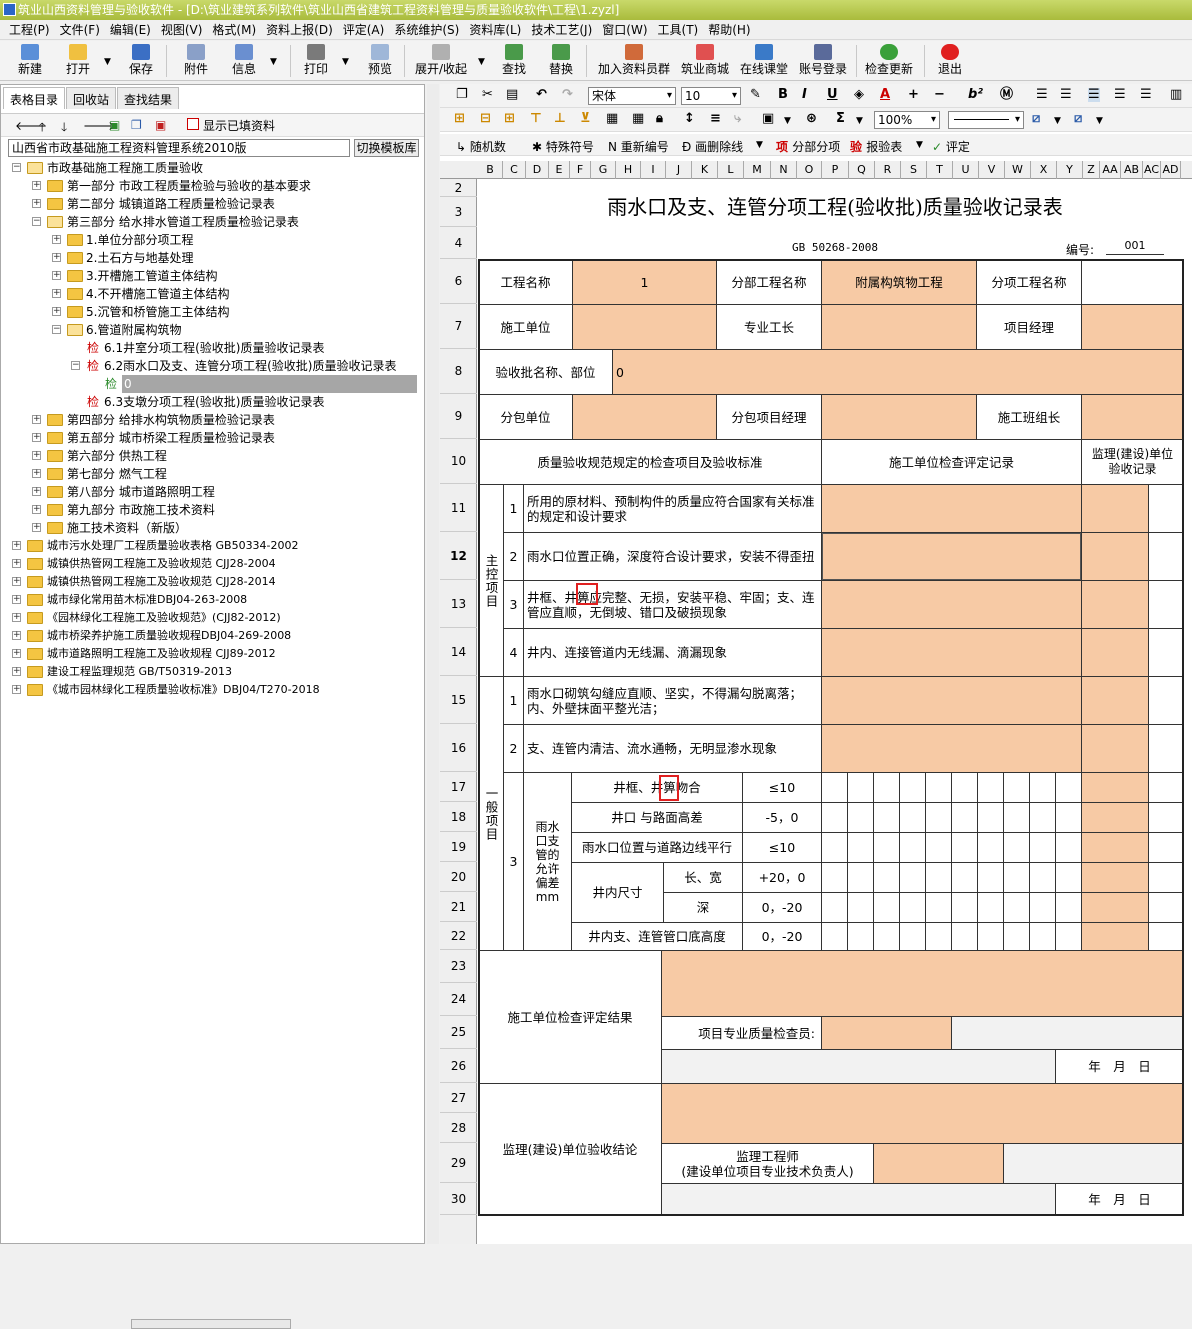 Image resolution: width=1192 pixels, height=1329 pixels. Describe the element at coordinates (459, 119) in the screenshot. I see `merge-icon: ⊞` at that location.